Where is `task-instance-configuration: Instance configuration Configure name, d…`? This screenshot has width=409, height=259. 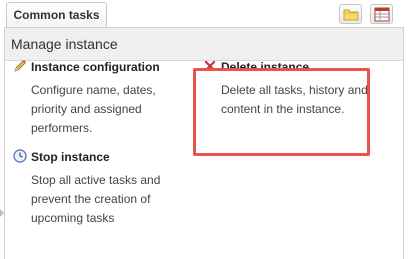
task-instance-configuration: Instance configuration Configure name, d… is located at coordinates (103, 100).